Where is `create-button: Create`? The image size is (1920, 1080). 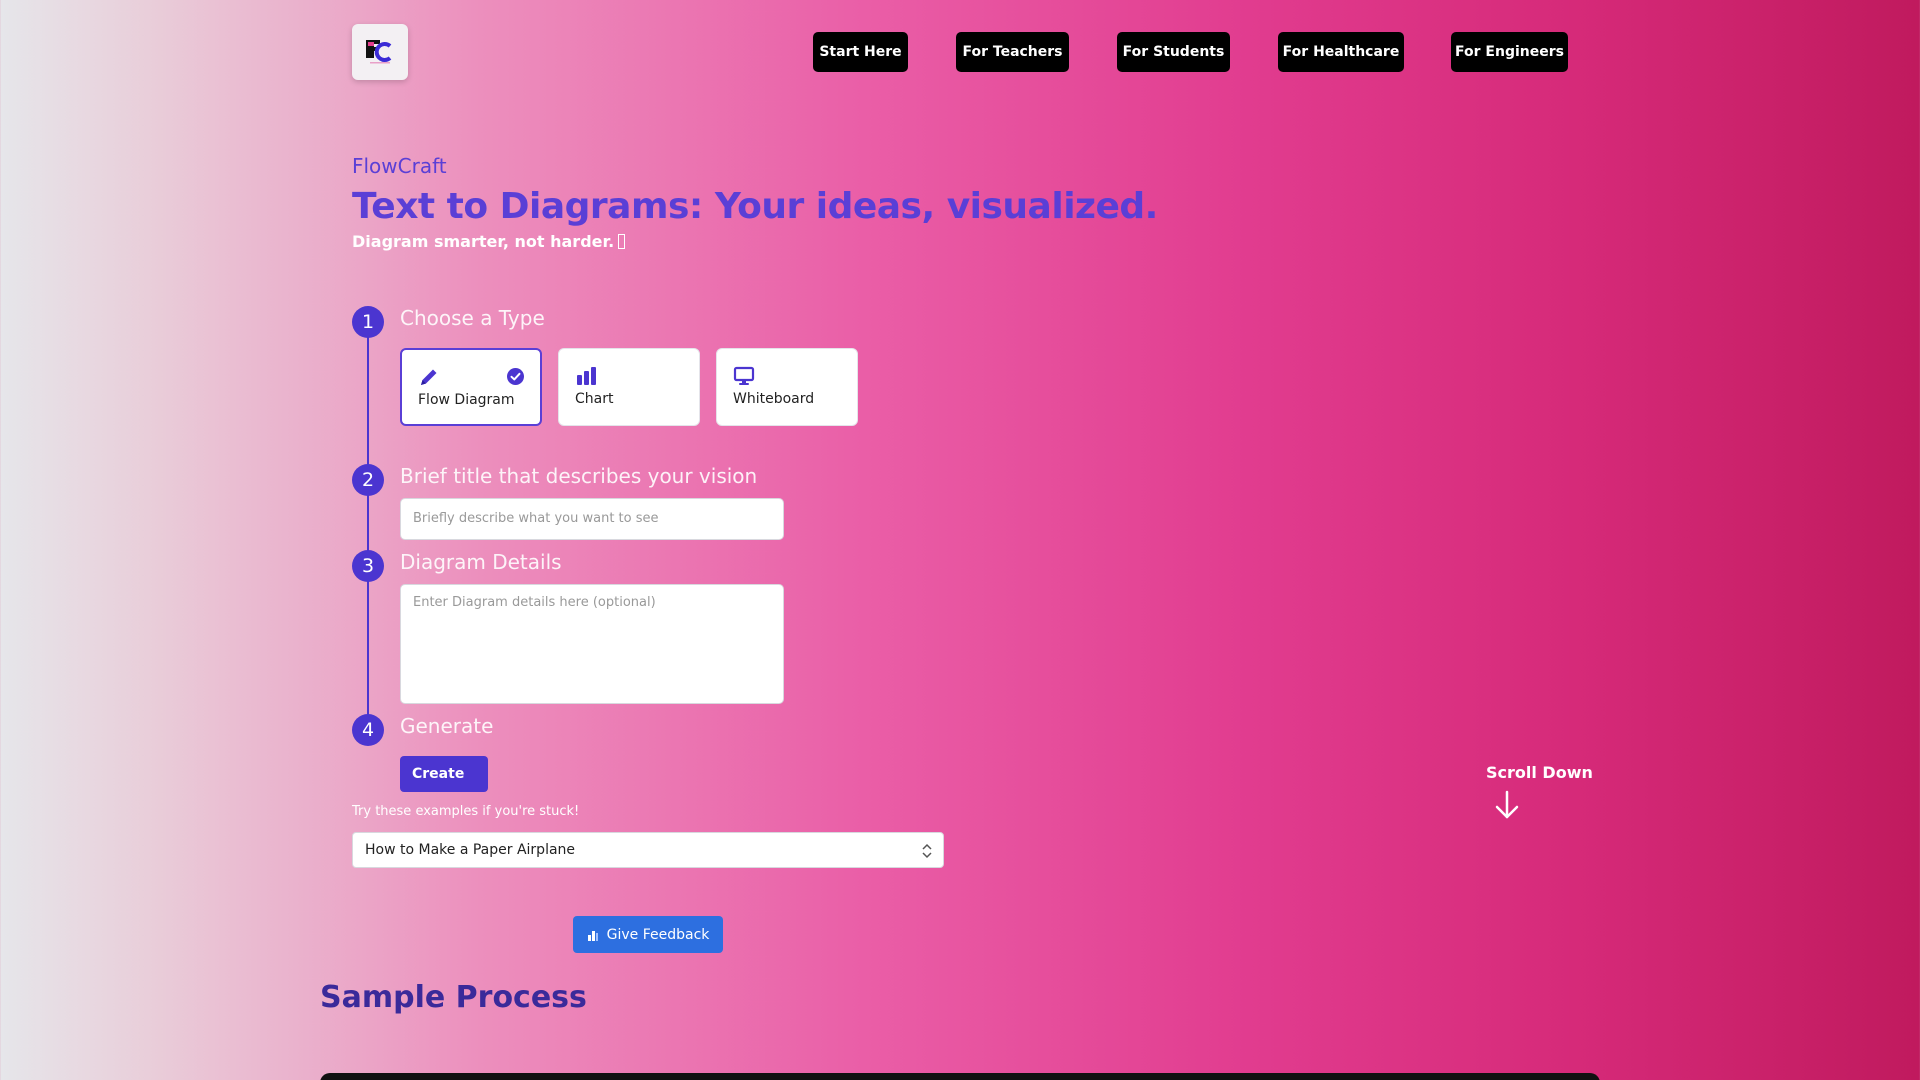
create-button: Create is located at coordinates (444, 774).